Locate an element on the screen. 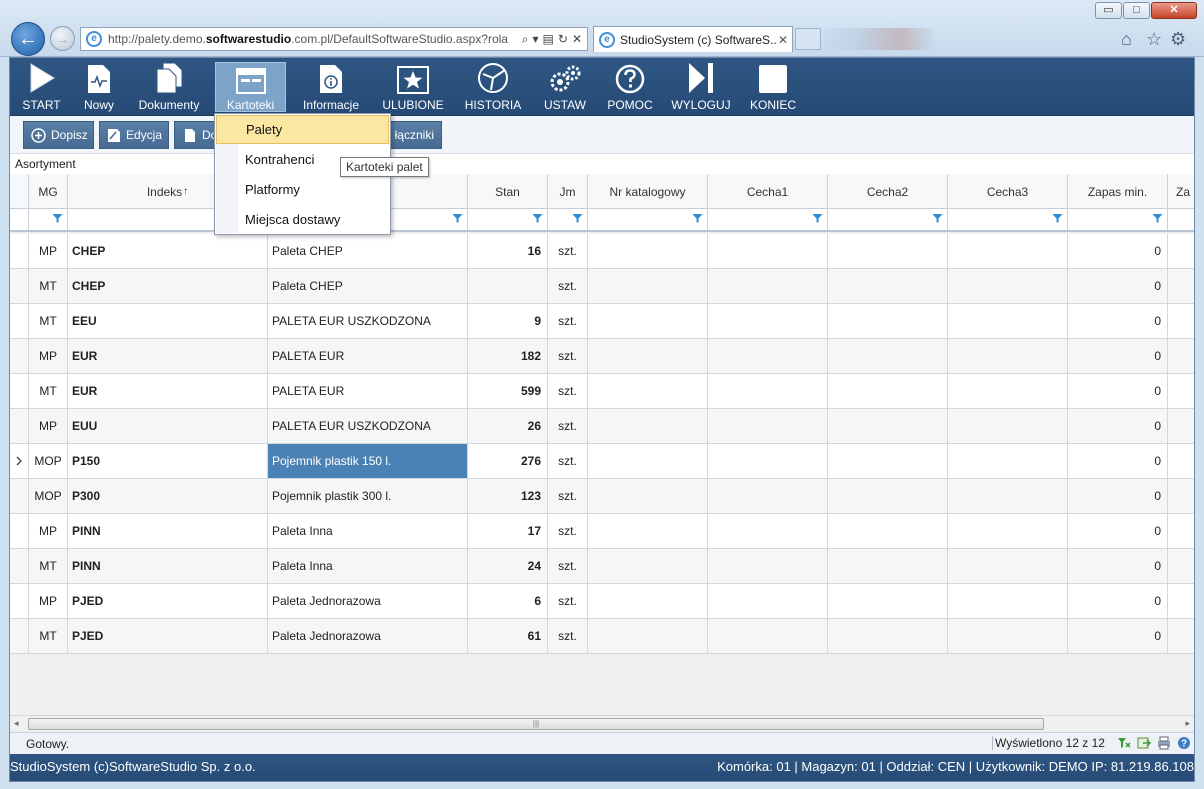 The height and width of the screenshot is (789, 1204). cell-indeks: PJED is located at coordinates (168, 636).